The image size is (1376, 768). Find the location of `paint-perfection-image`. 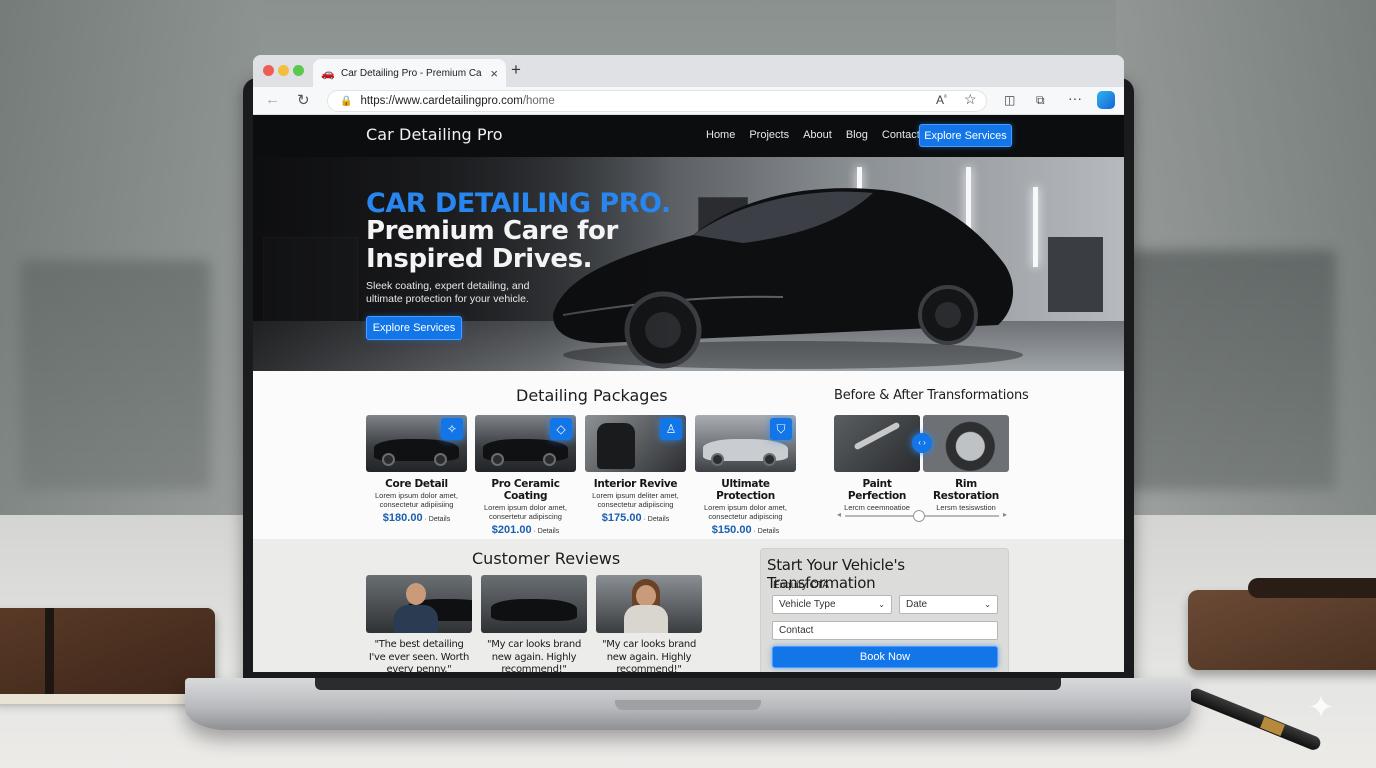

paint-perfection-image is located at coordinates (877, 443).